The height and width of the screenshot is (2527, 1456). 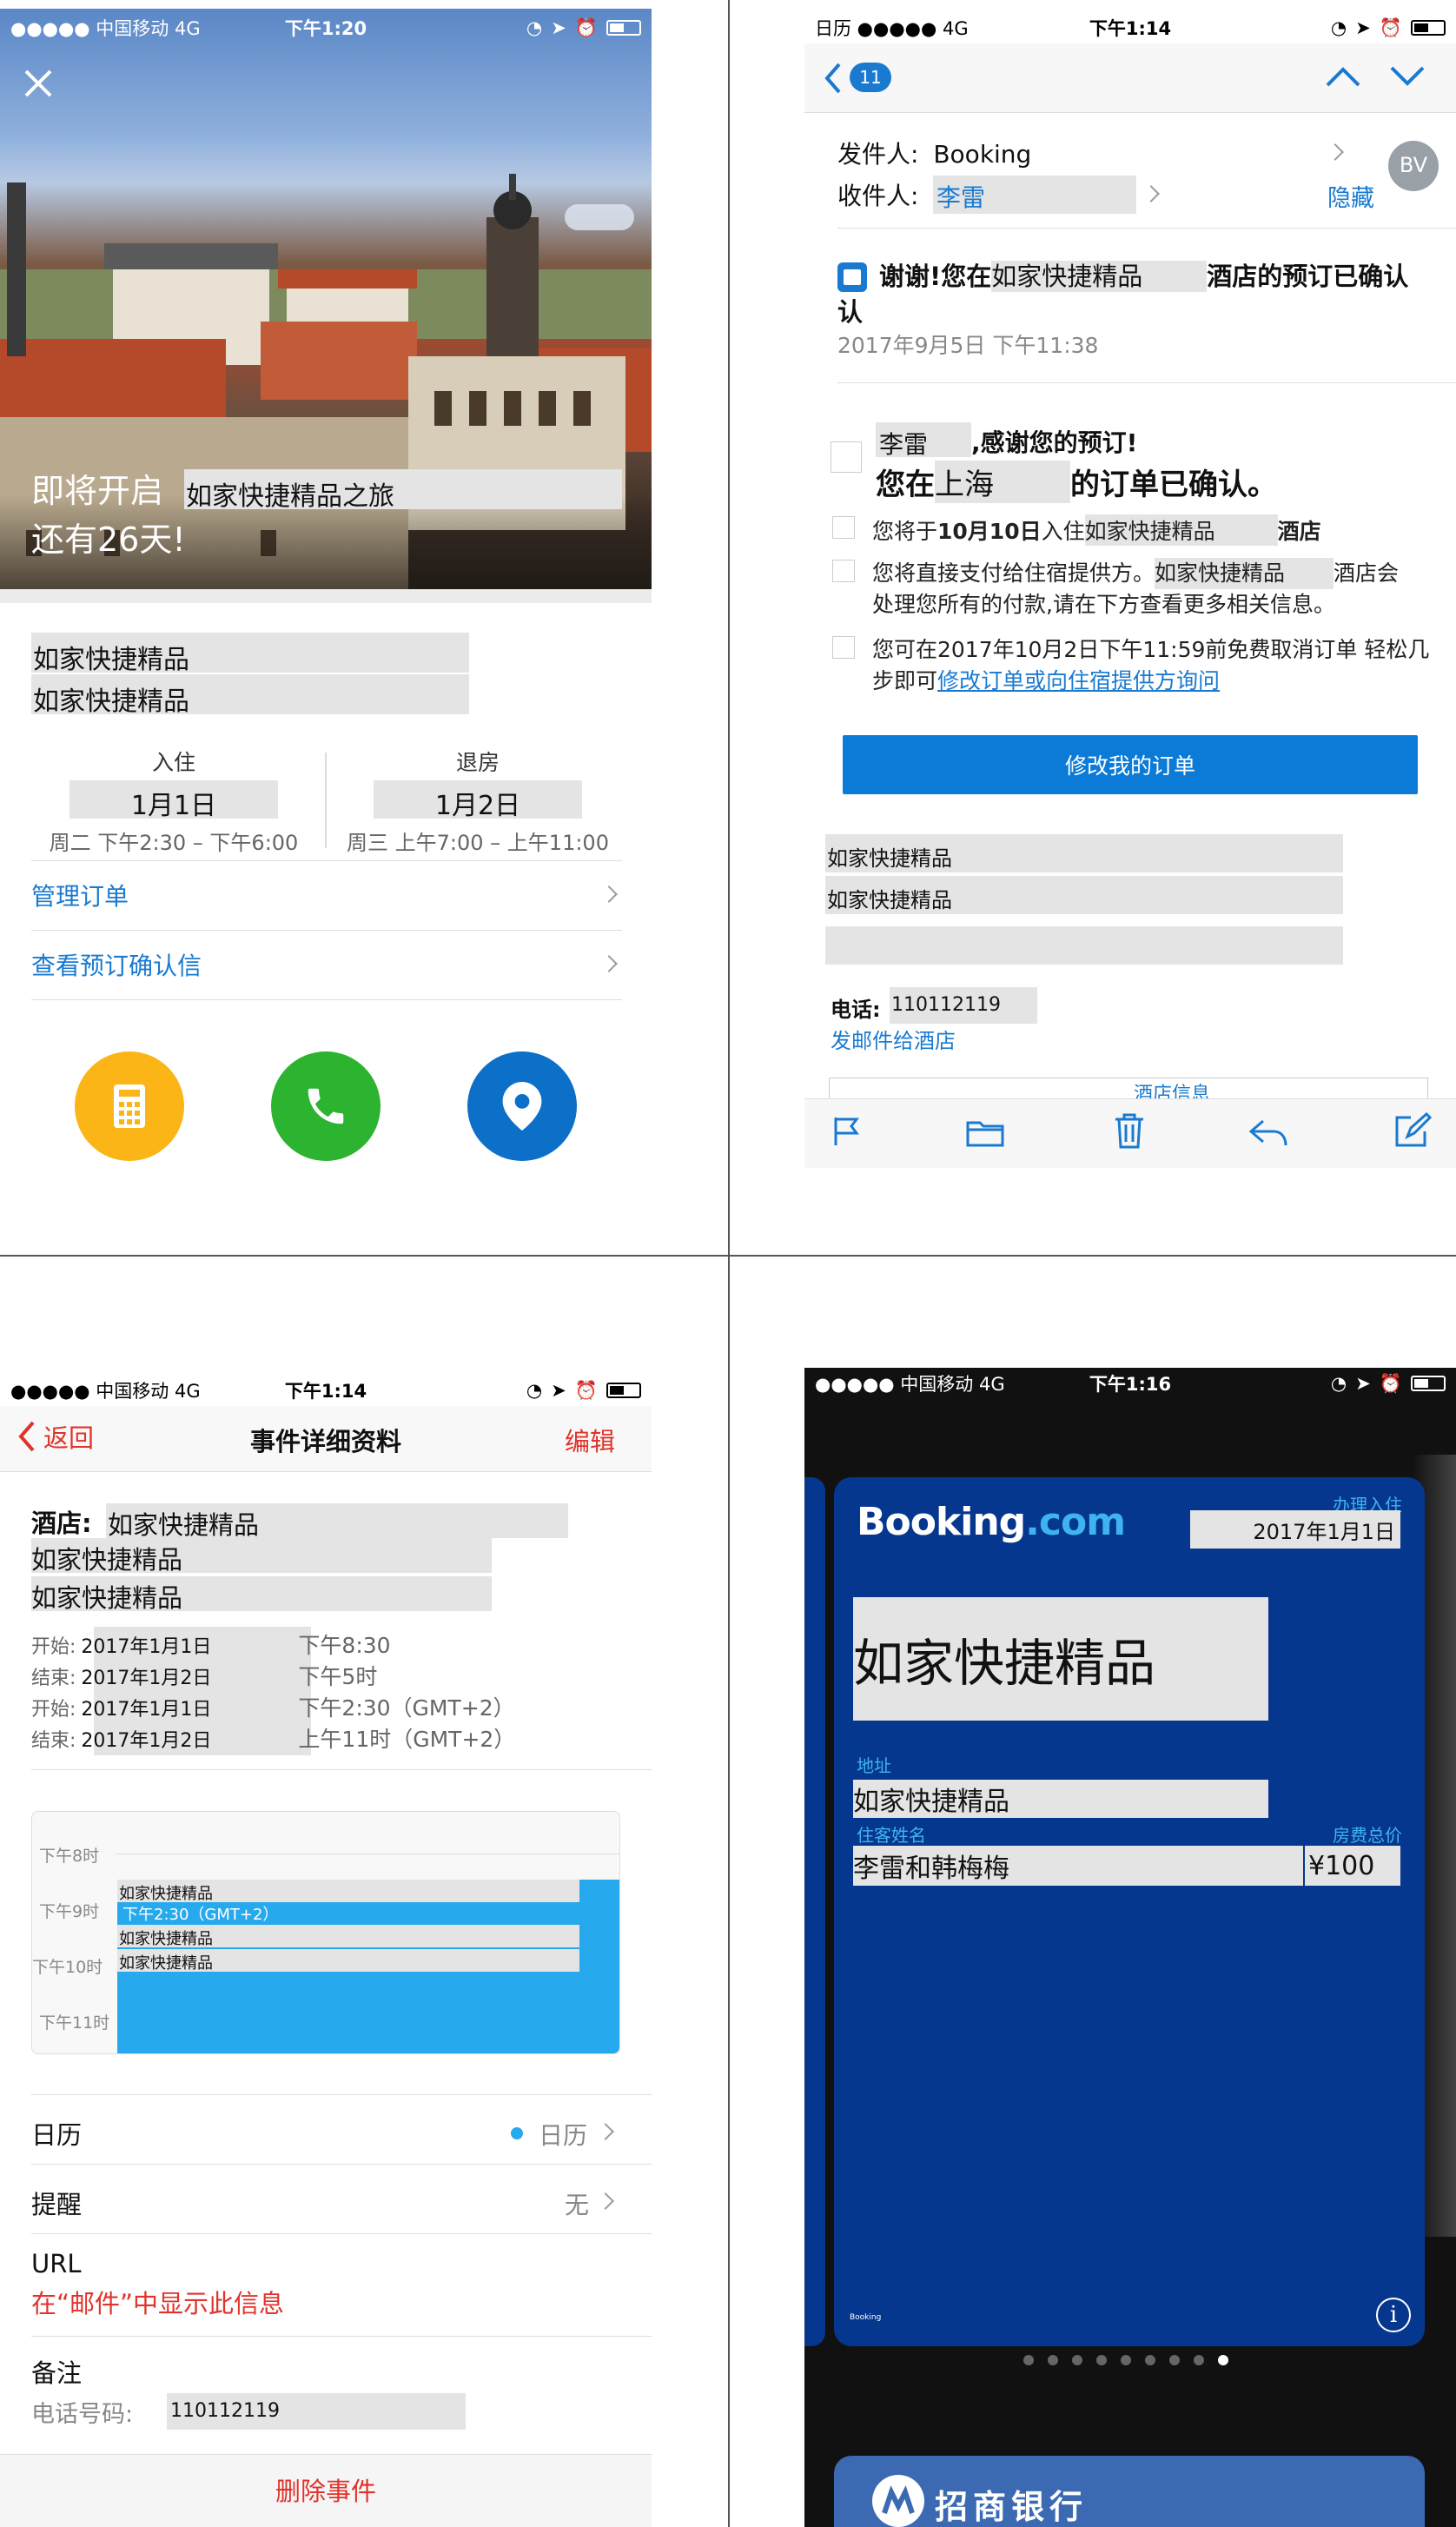 I want to click on info-icon: i, so click(x=1393, y=2315).